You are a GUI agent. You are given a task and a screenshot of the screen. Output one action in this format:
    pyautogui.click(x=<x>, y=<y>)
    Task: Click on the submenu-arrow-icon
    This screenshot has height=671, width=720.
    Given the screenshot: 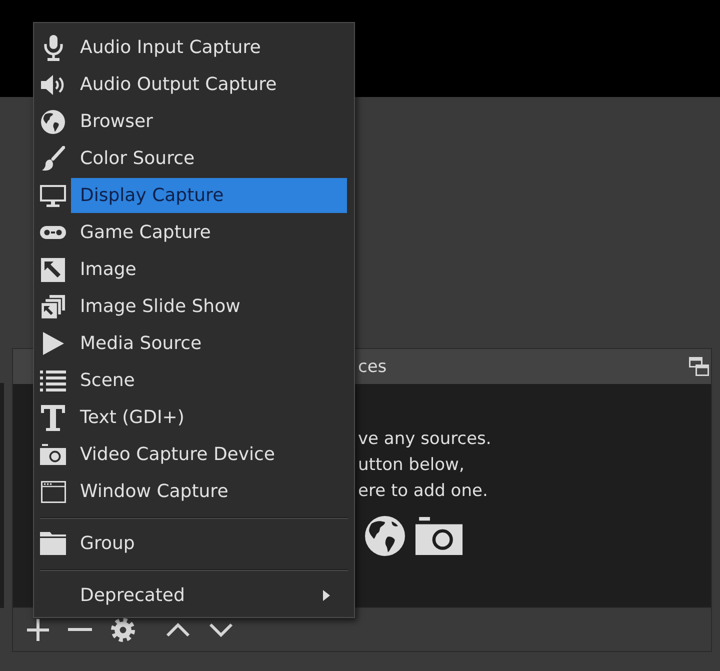 What is the action you would take?
    pyautogui.click(x=326, y=595)
    